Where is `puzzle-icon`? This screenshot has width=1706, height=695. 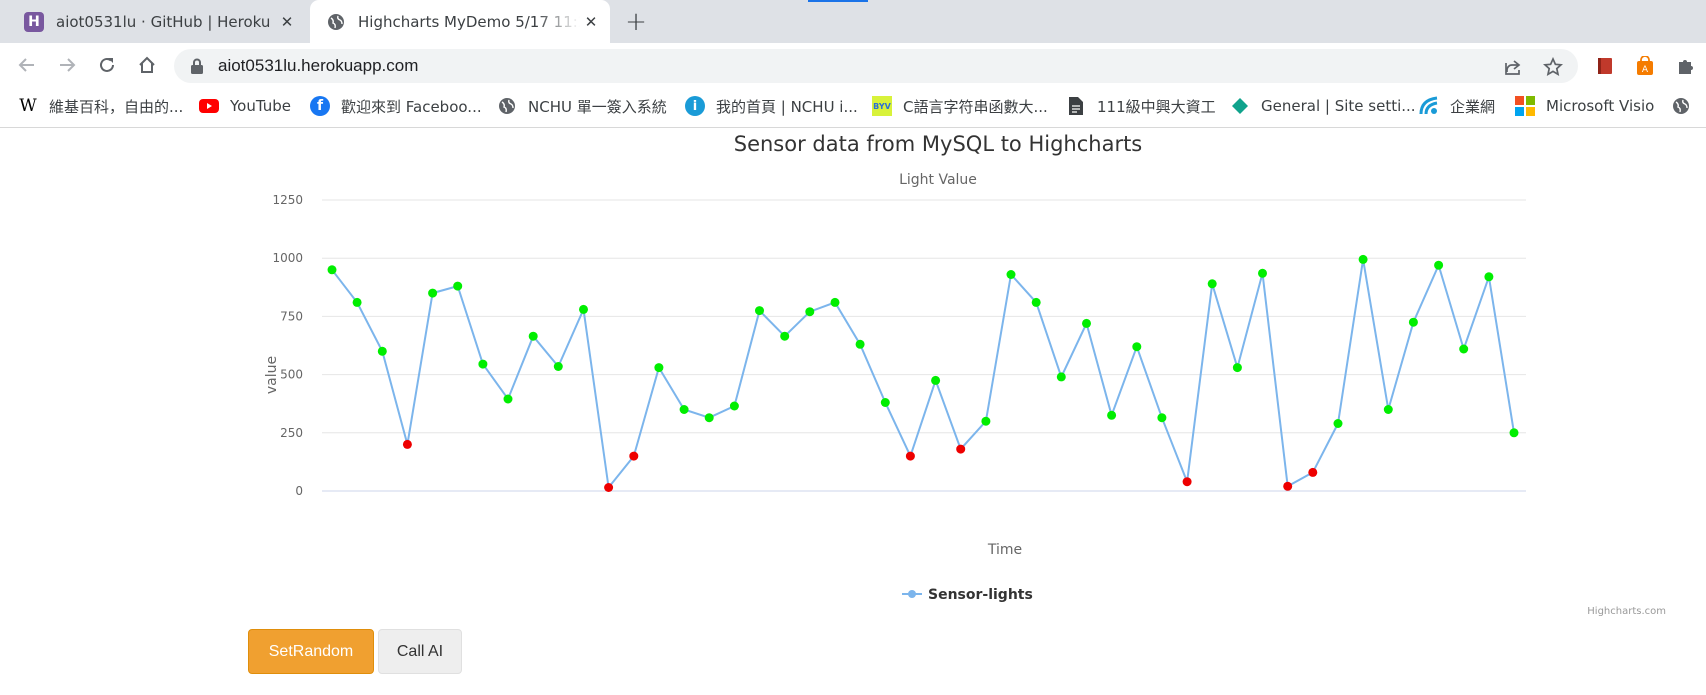 puzzle-icon is located at coordinates (1685, 66).